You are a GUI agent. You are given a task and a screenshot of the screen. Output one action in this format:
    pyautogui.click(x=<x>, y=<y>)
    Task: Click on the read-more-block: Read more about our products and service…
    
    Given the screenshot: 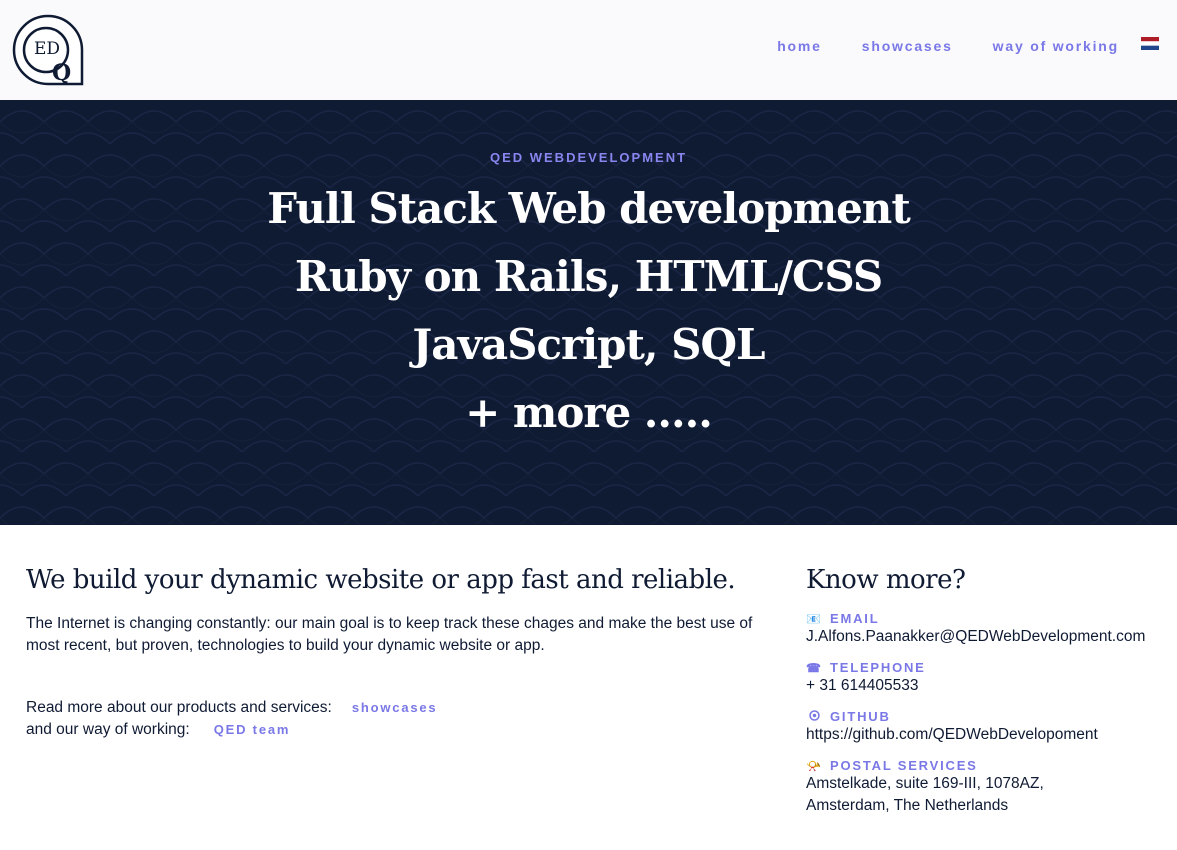 What is the action you would take?
    pyautogui.click(x=396, y=719)
    